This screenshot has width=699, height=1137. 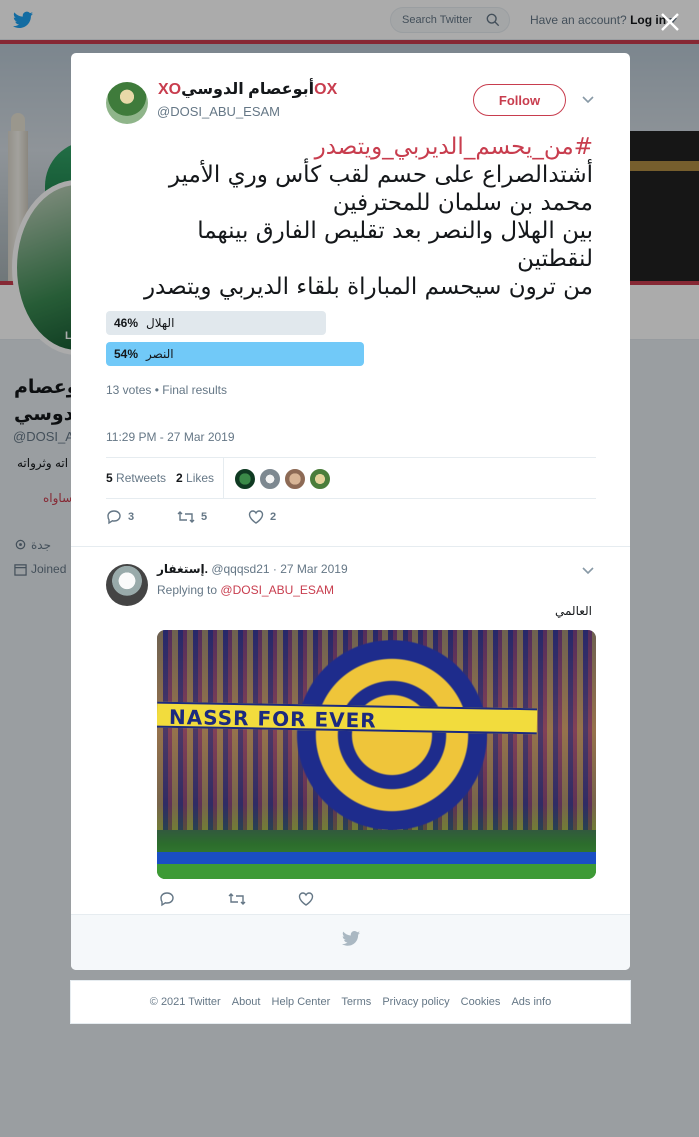 What do you see at coordinates (160, 323) in the screenshot?
I see `poll-option-label: الهلال` at bounding box center [160, 323].